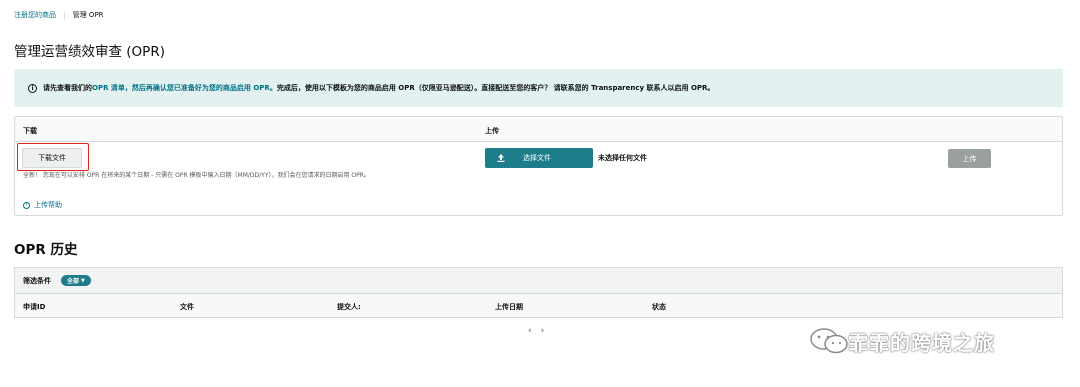 Image resolution: width=1080 pixels, height=387 pixels. Describe the element at coordinates (921, 342) in the screenshot. I see `watermark-text: 霏霏的跨境之旅` at that location.